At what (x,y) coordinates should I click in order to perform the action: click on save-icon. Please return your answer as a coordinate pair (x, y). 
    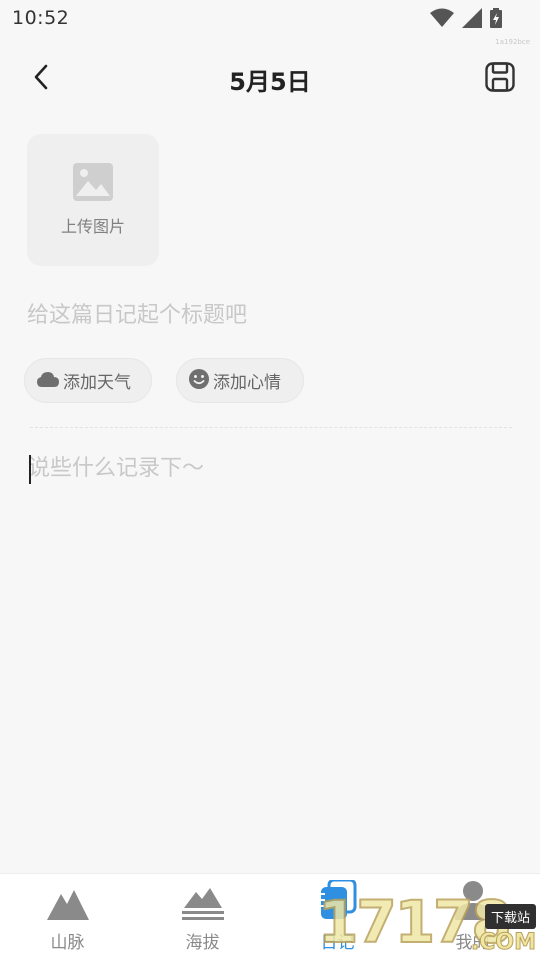
    Looking at the image, I should click on (500, 79).